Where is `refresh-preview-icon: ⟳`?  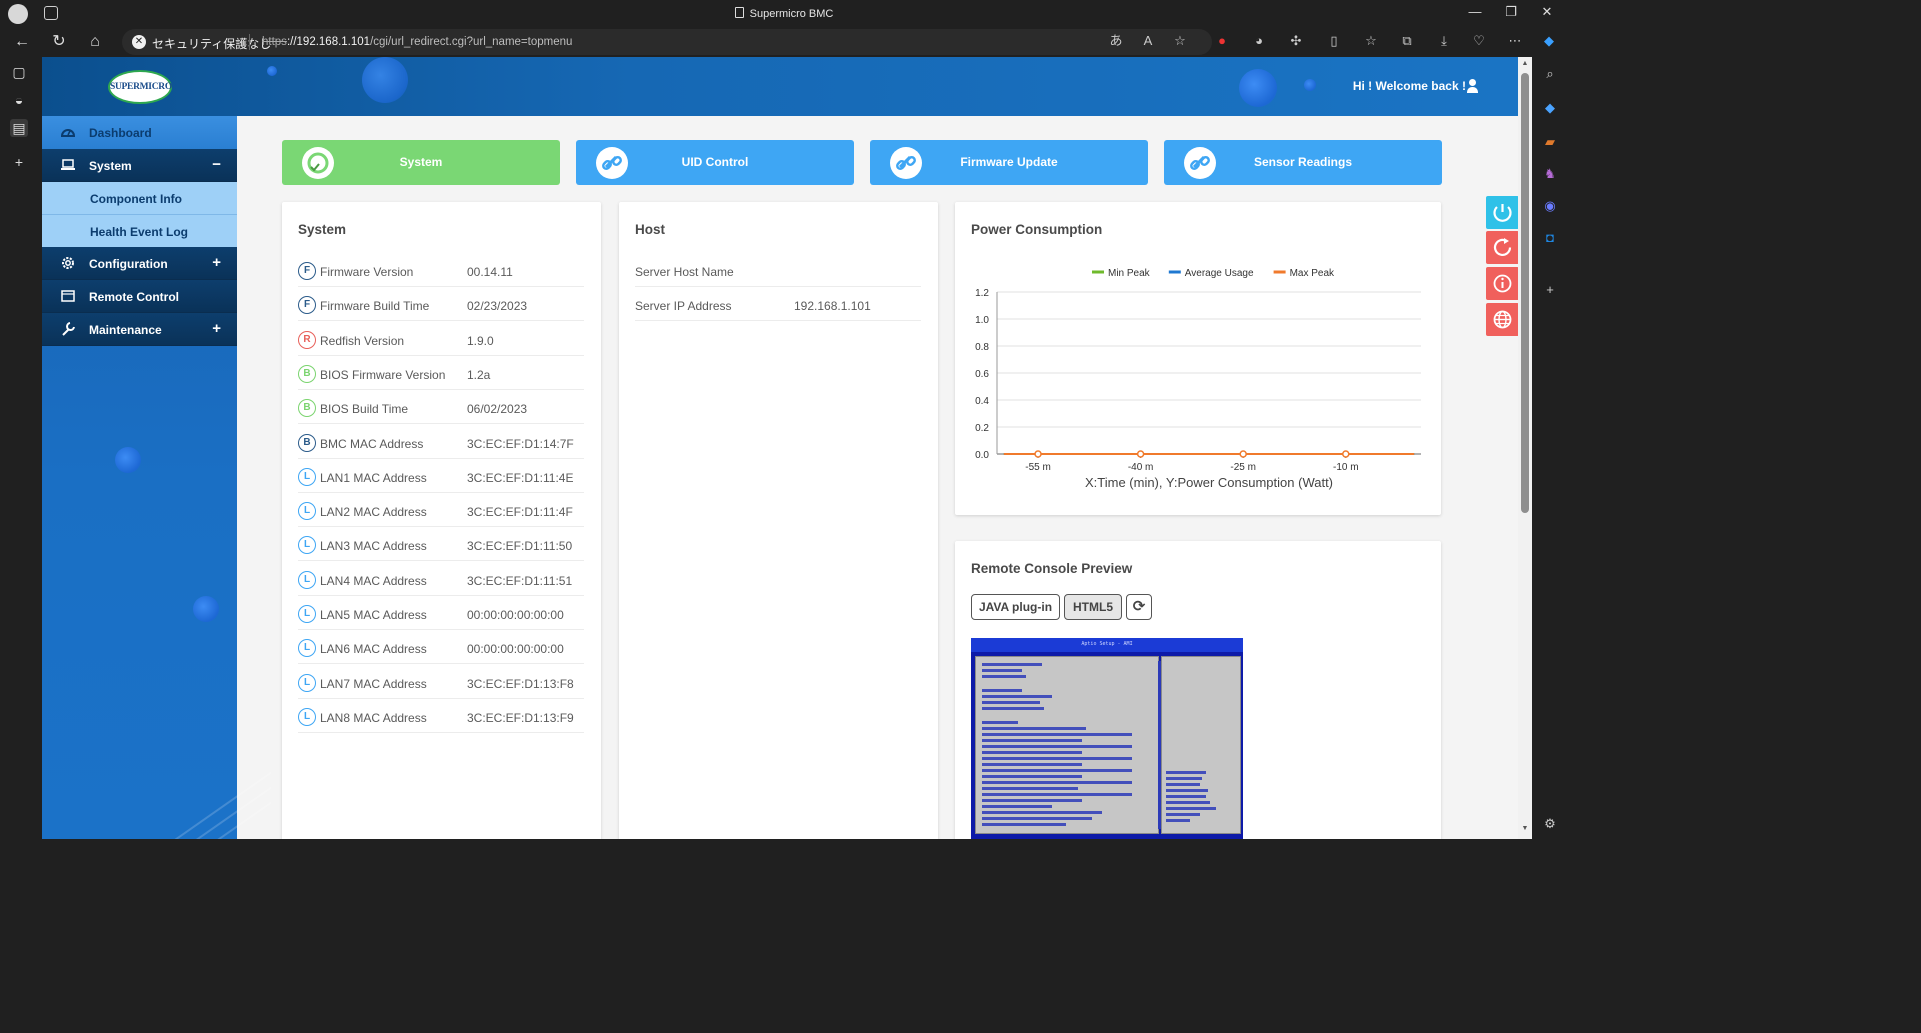
refresh-preview-icon: ⟳ is located at coordinates (1139, 607).